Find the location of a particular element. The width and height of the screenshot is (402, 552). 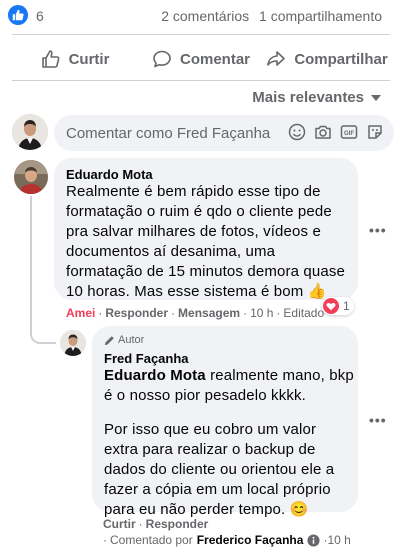

reply-actions: Curtir · Responder is located at coordinates (156, 524).